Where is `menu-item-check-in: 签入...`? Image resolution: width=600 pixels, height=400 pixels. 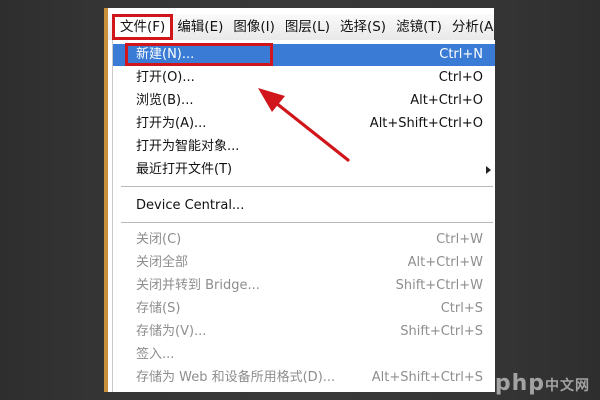
menu-item-check-in: 签入... is located at coordinates (304, 355).